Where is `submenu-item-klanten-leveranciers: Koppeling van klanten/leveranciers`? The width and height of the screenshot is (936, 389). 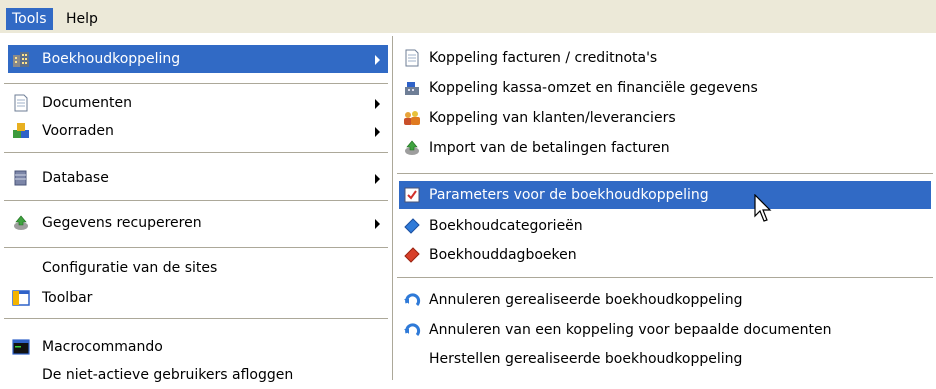
submenu-item-klanten-leveranciers: Koppeling van klanten/leveranciers is located at coordinates (665, 118).